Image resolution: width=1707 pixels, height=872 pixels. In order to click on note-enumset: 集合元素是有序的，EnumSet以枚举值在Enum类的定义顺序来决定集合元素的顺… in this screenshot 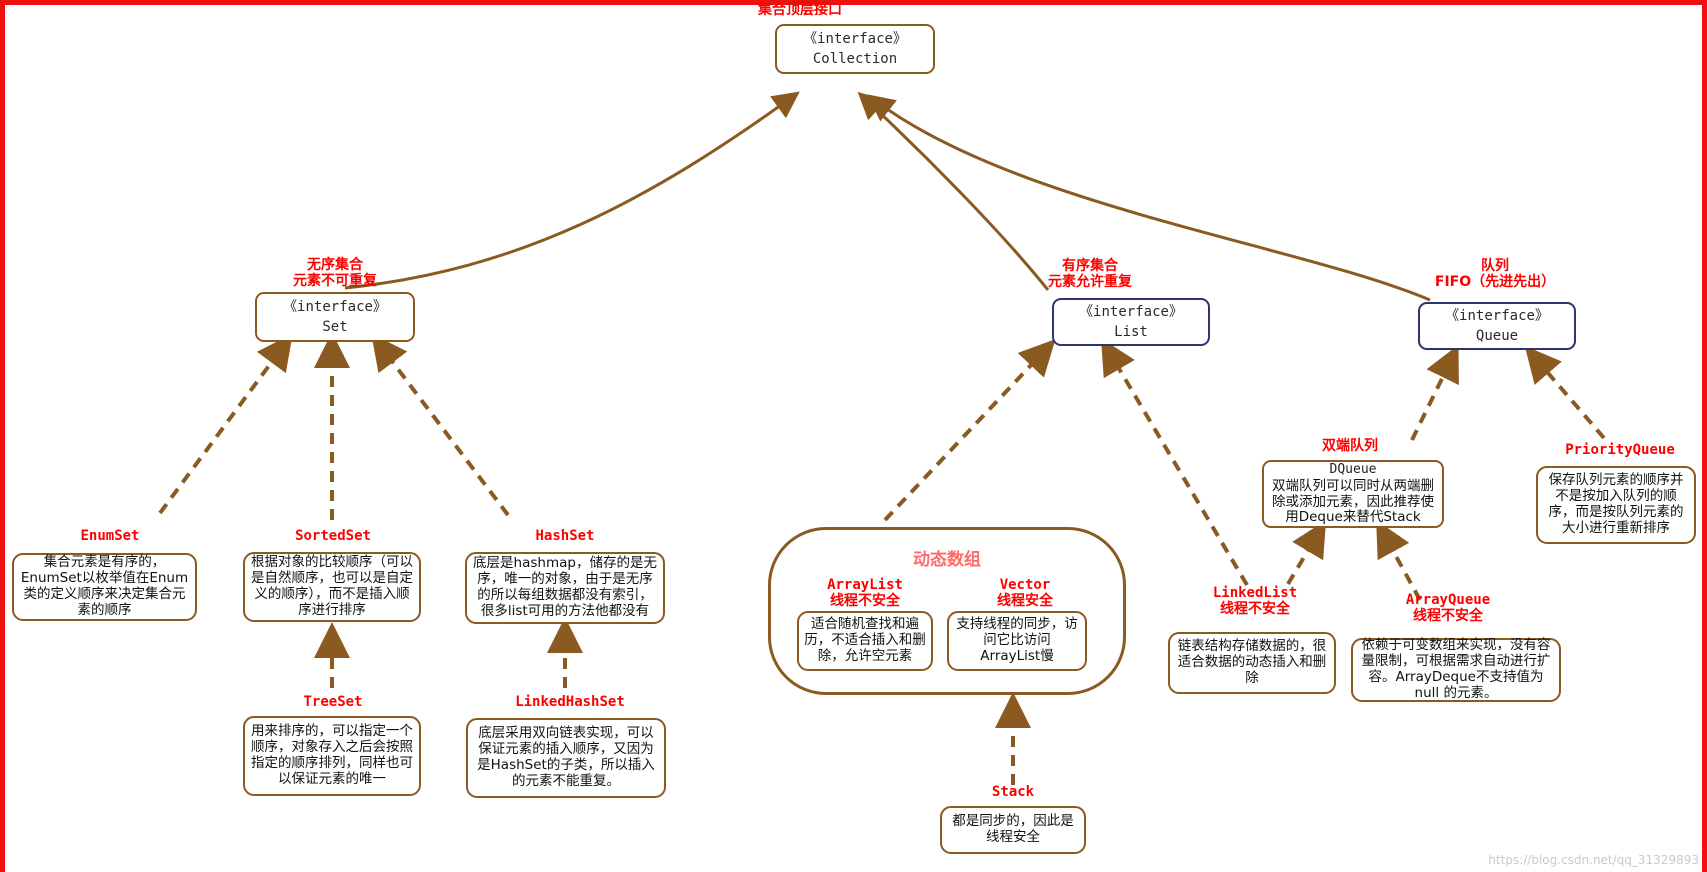, I will do `click(104, 587)`.